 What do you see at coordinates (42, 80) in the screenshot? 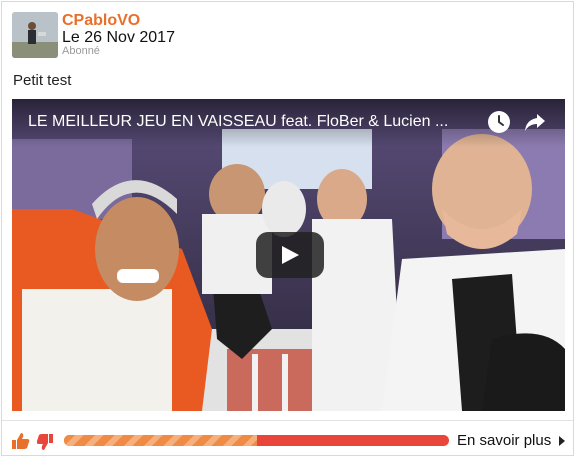
I see `post-text: Petit test` at bounding box center [42, 80].